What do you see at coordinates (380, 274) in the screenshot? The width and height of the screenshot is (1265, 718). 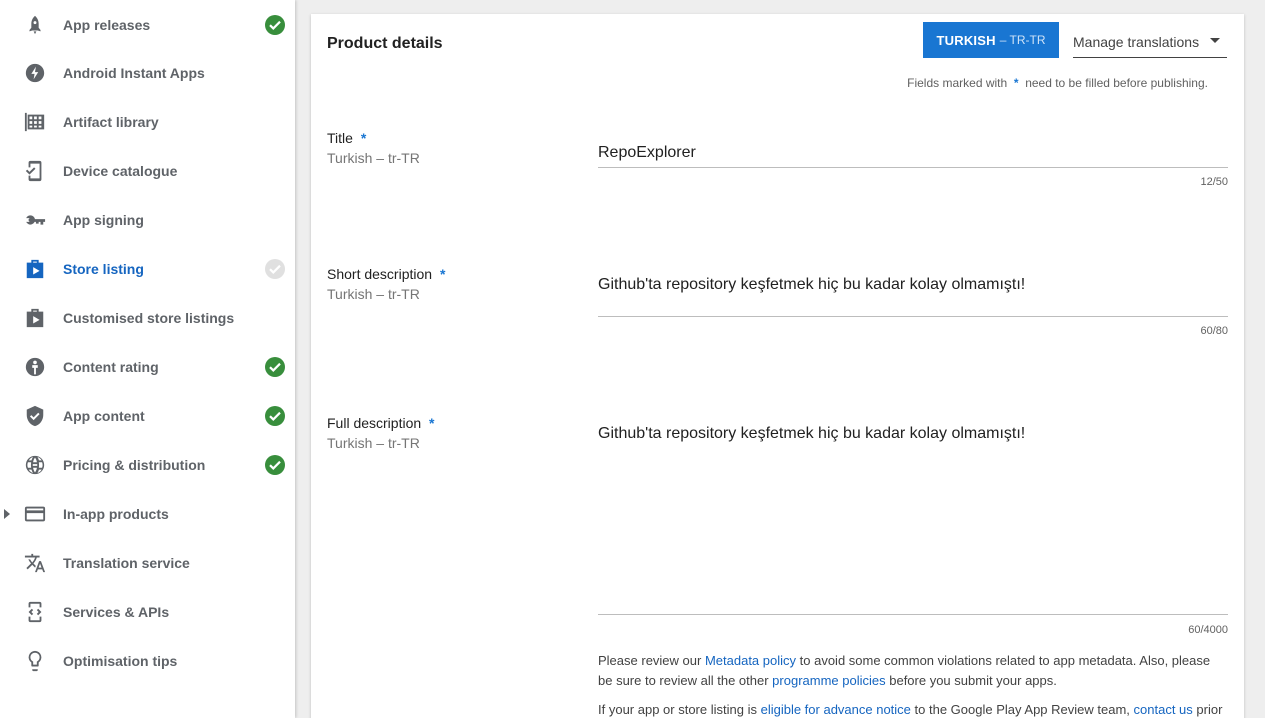 I see `short-description-label-text: Short description` at bounding box center [380, 274].